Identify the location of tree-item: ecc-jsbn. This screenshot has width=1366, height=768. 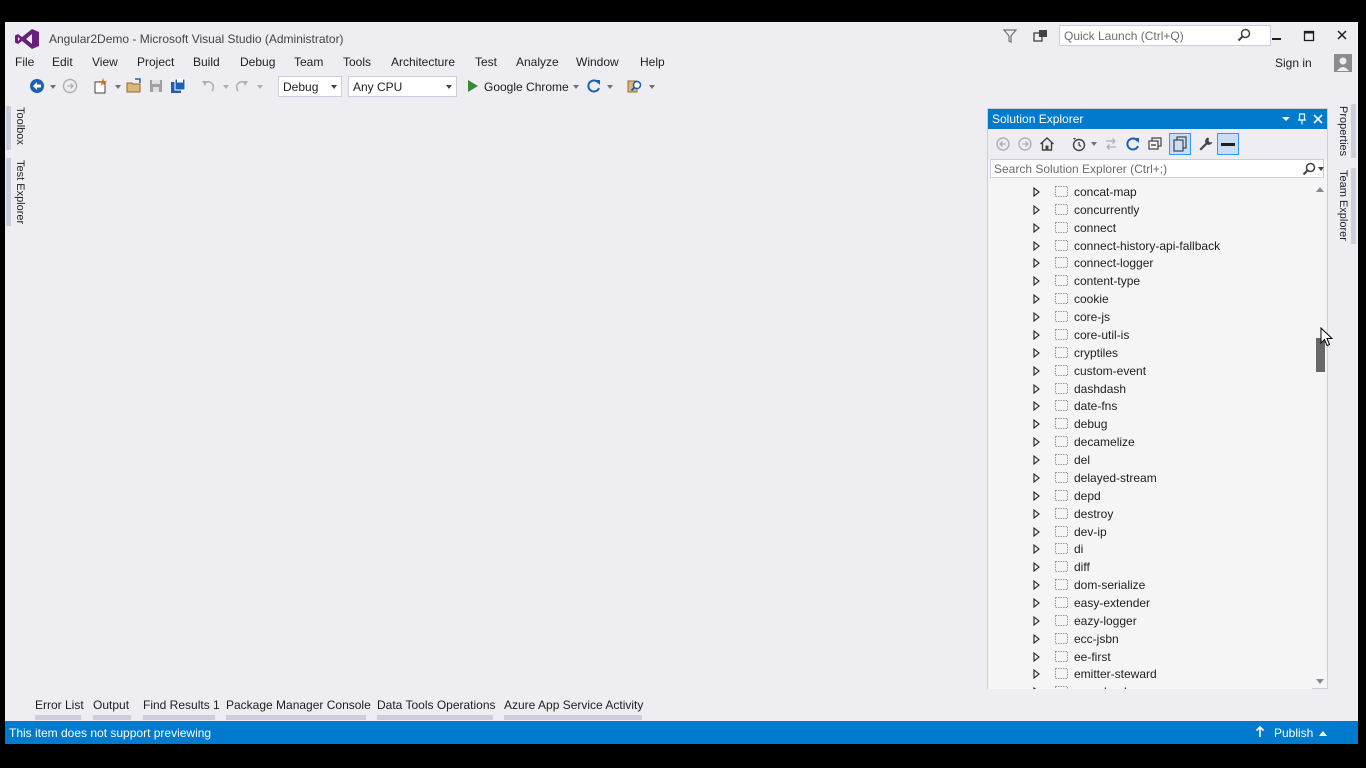
(1150, 639).